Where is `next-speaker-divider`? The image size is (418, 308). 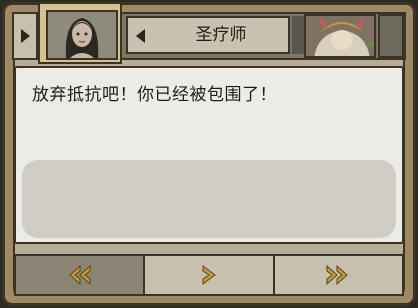
next-speaker-divider is located at coordinates (298, 35).